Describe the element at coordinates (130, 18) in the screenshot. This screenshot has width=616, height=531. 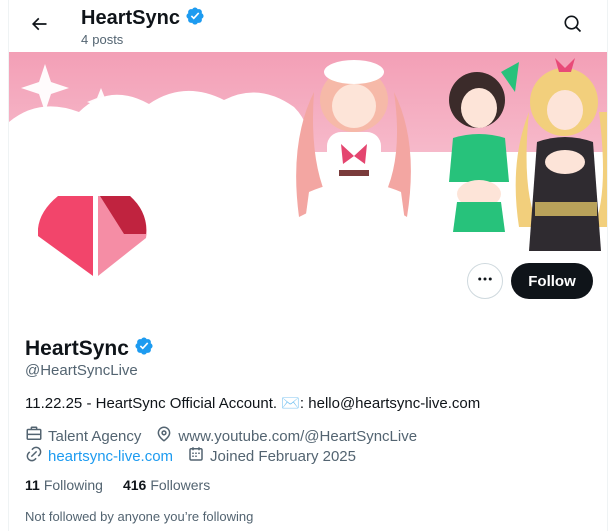
I see `header-name: HeartSync` at that location.